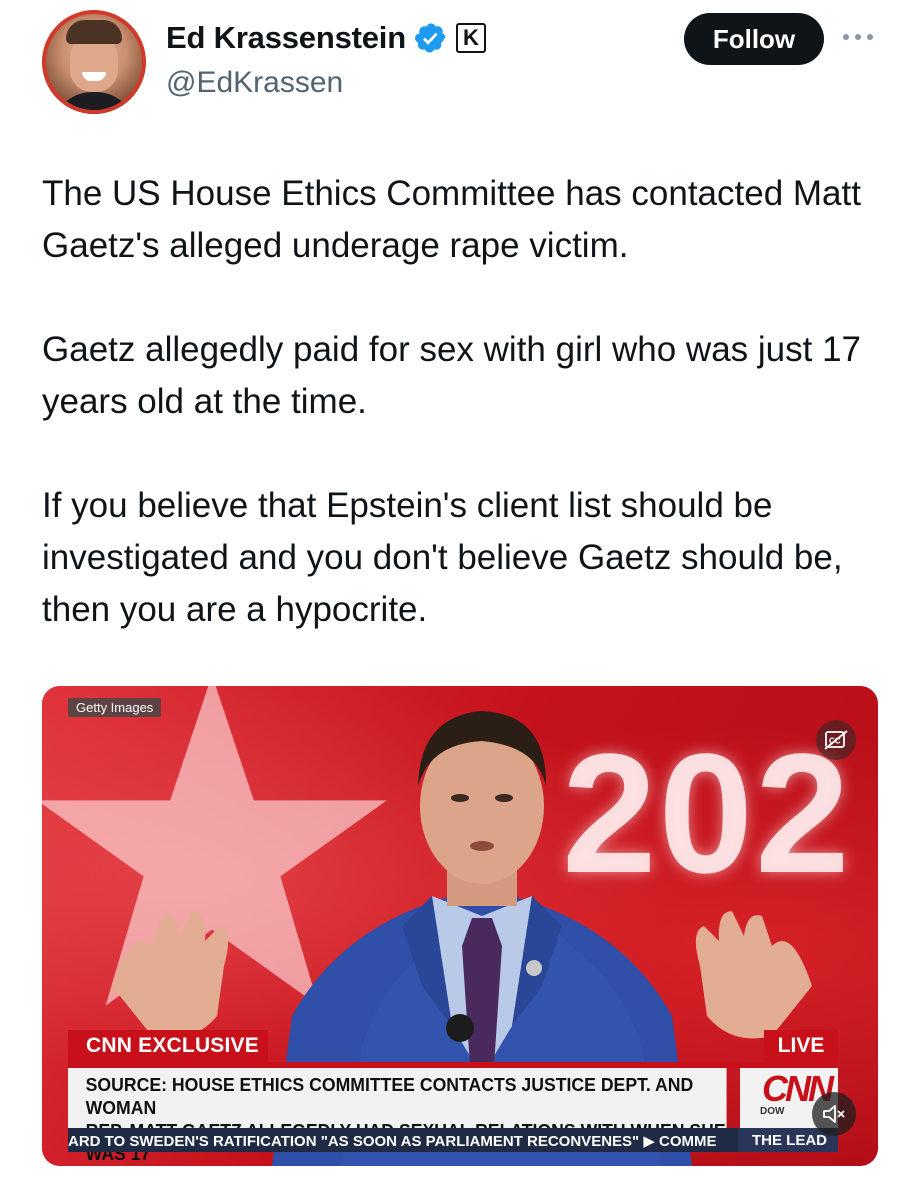 The height and width of the screenshot is (1200, 922). I want to click on author-display-name: Ed Krassenstein, so click(286, 38).